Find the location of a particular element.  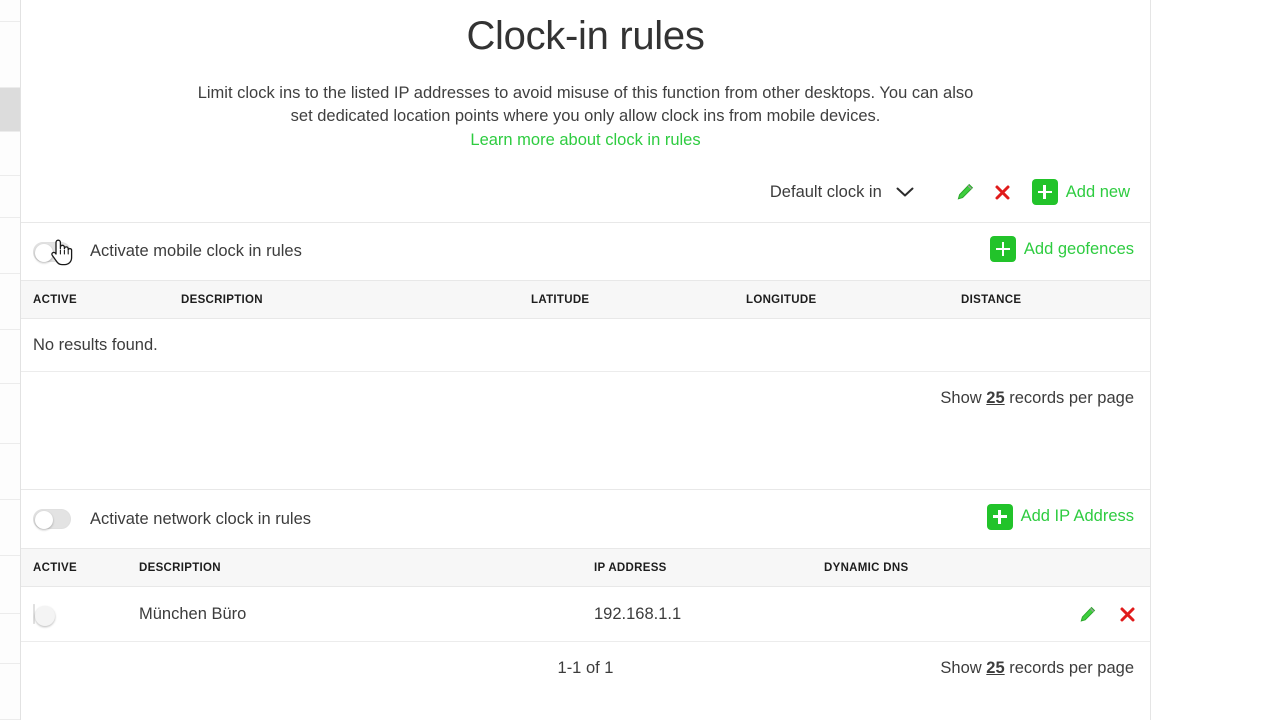

row-active-cell is located at coordinates (80, 614).